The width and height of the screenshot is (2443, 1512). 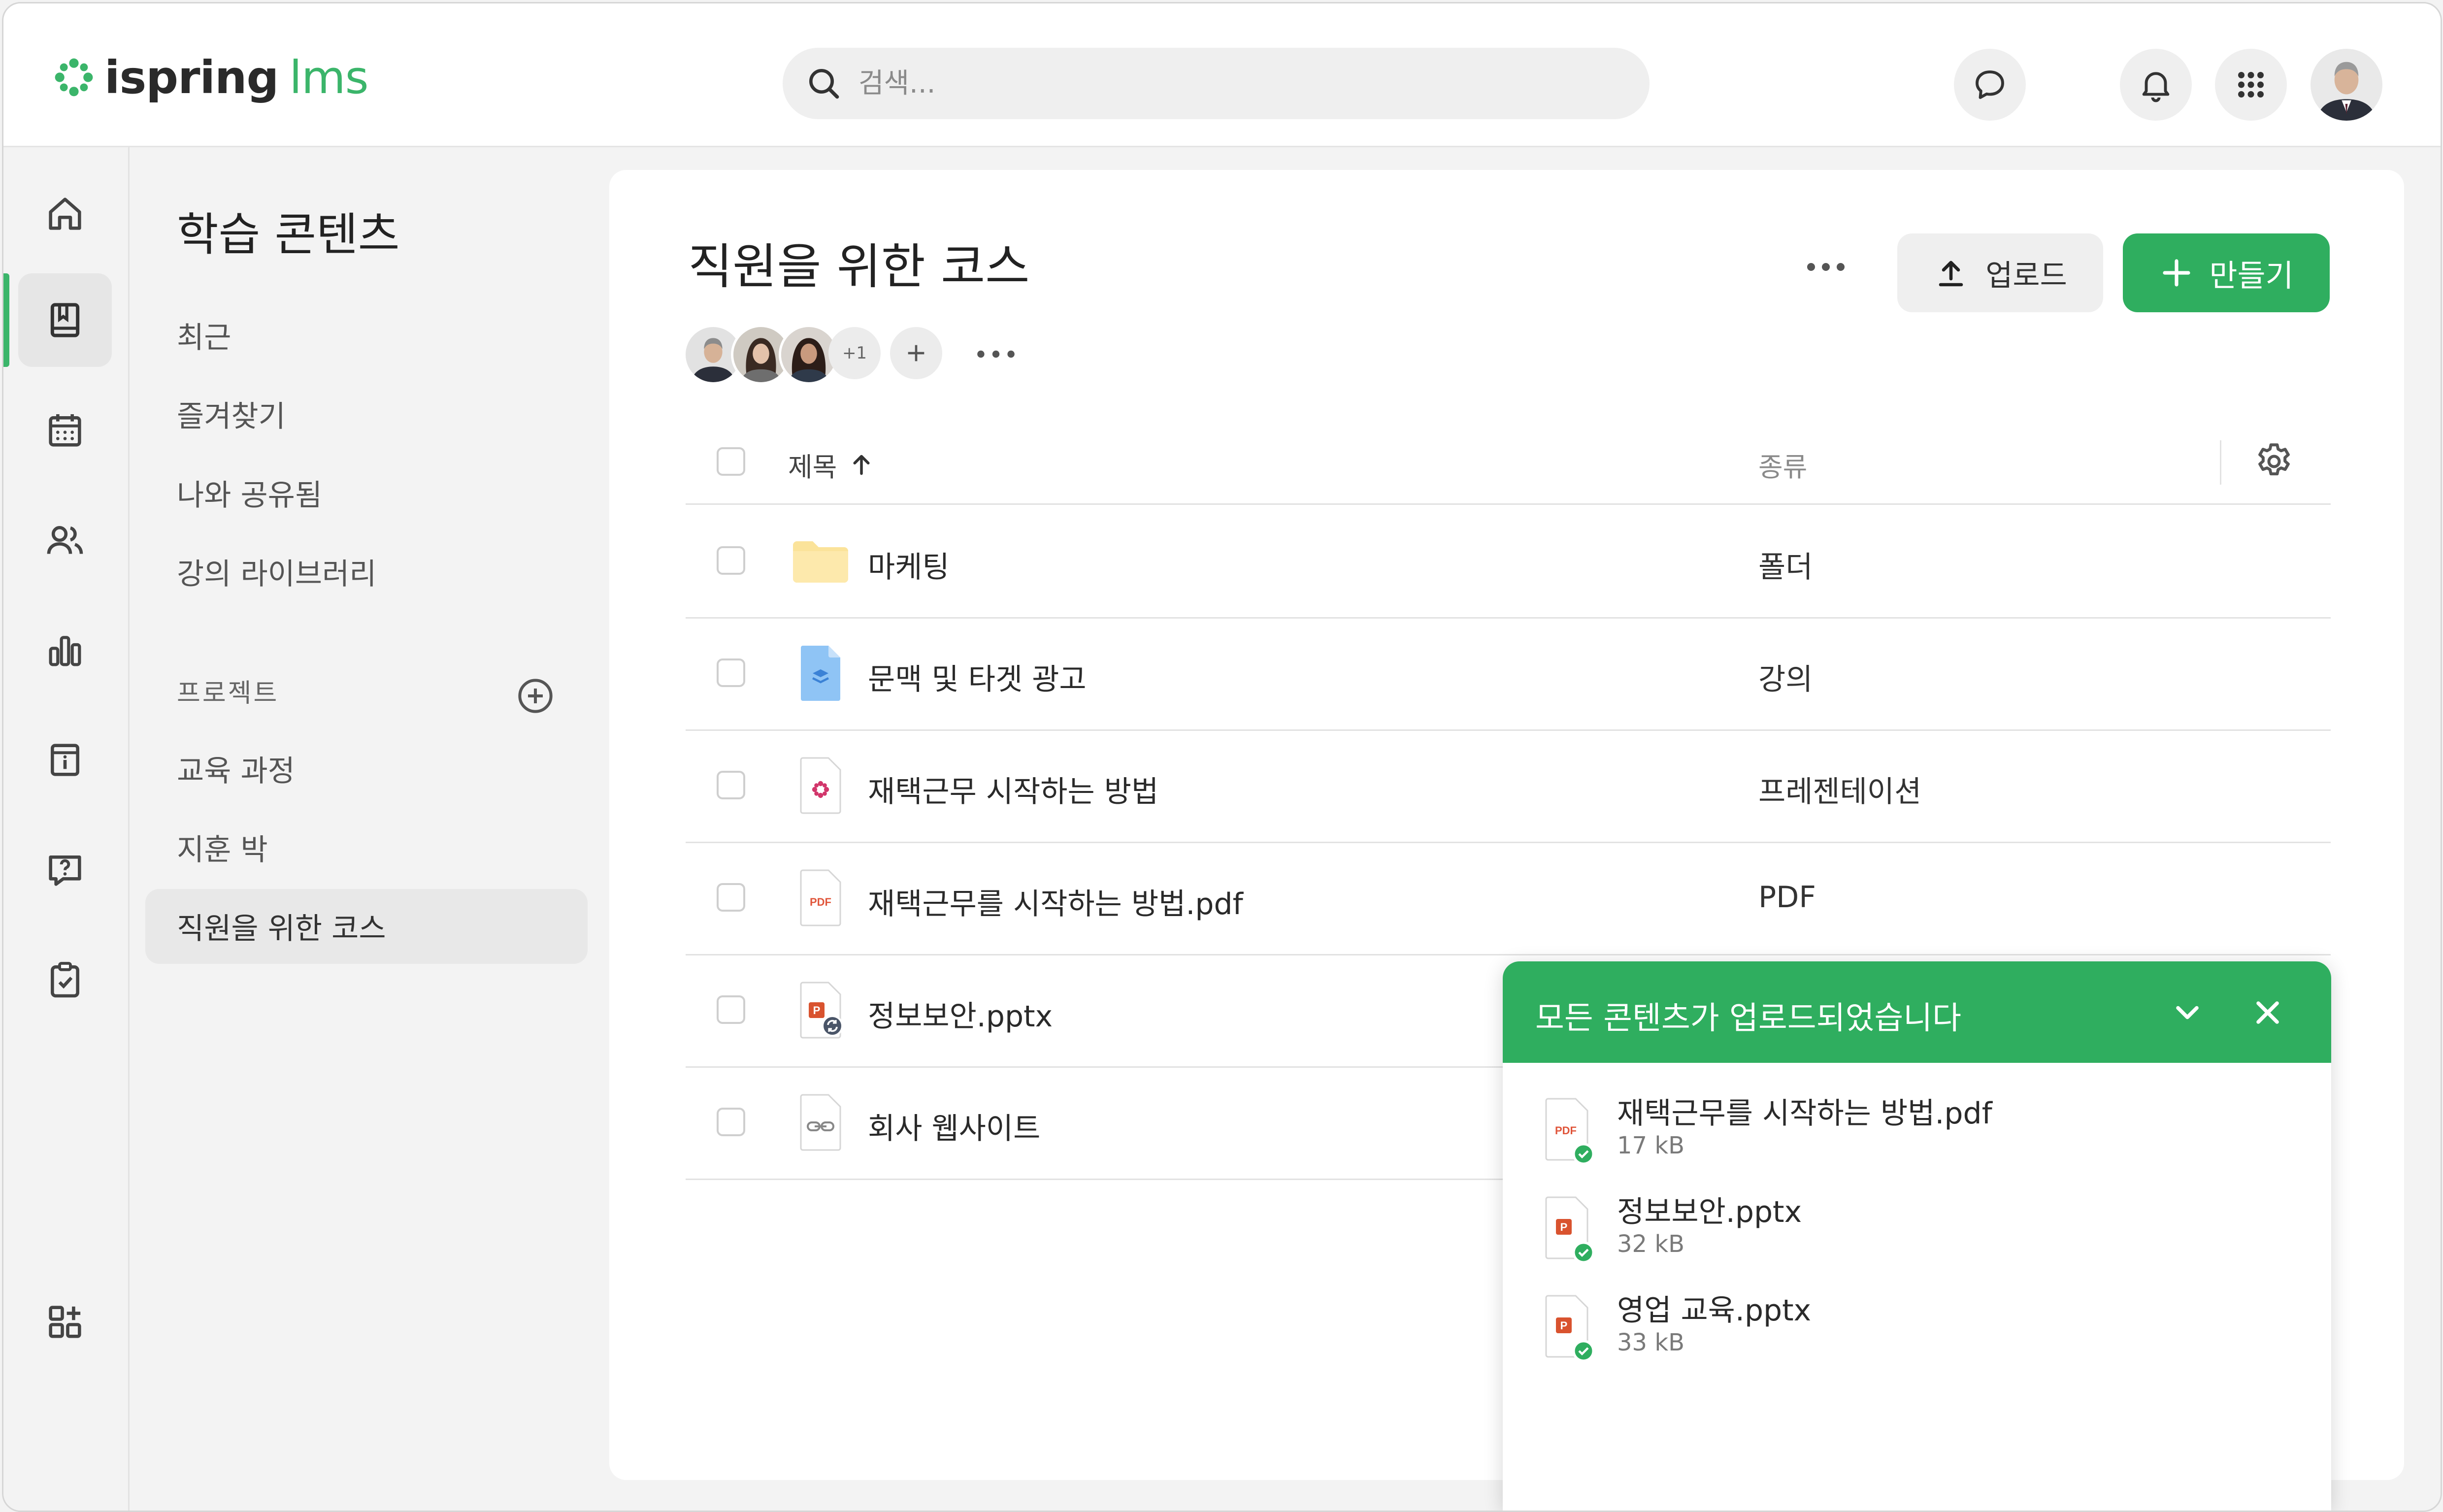 What do you see at coordinates (328, 77) in the screenshot?
I see `logo-lms-text: lms` at bounding box center [328, 77].